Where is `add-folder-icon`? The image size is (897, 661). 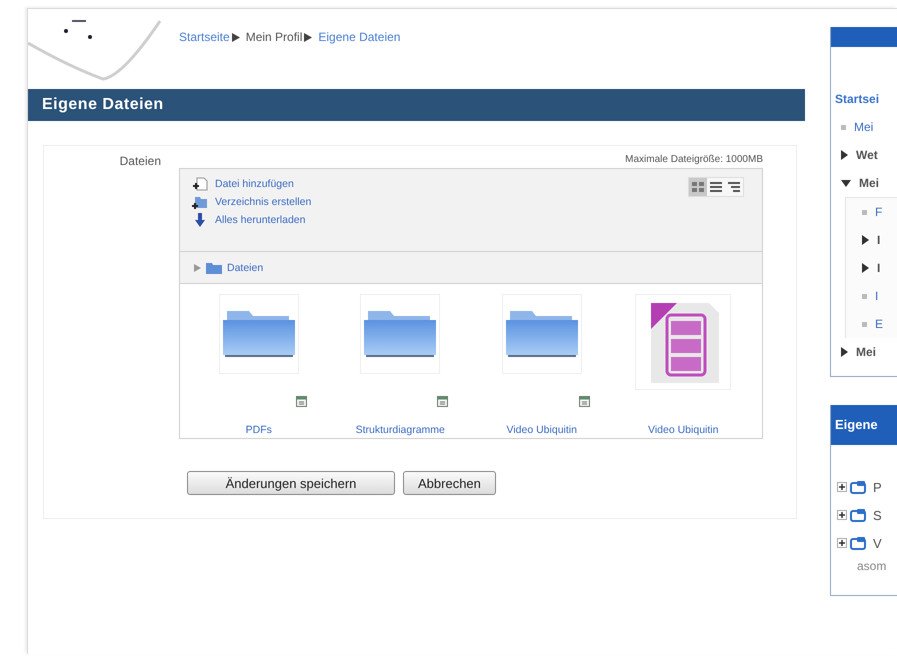 add-folder-icon is located at coordinates (200, 202).